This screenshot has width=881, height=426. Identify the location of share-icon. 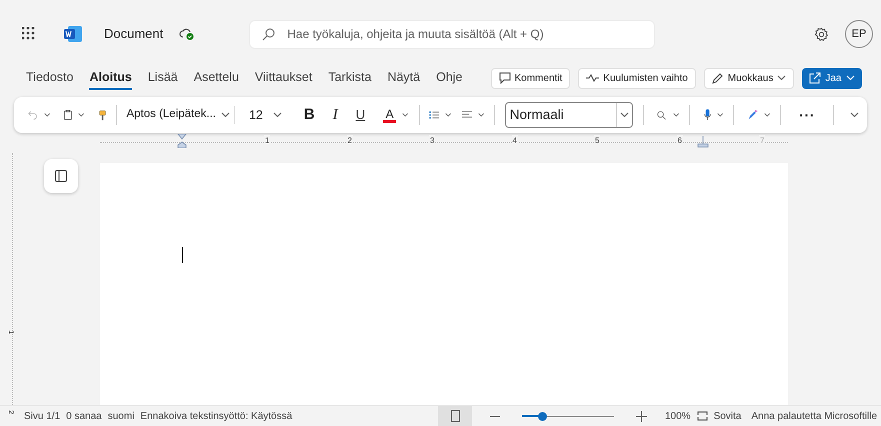
(815, 78).